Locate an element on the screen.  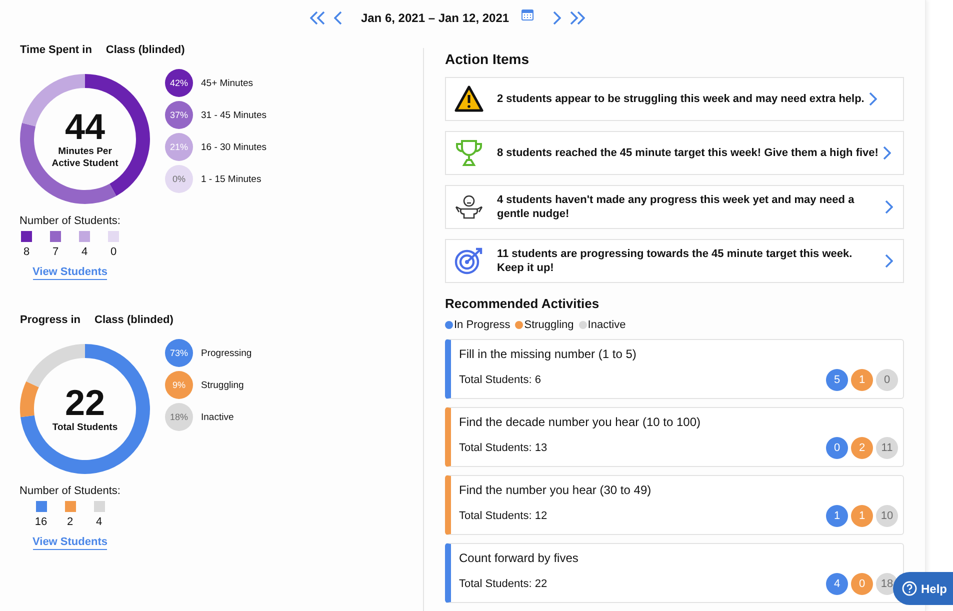
activity-card: Find the decade number you hear (10 to 100) Total Students: 13 0 2 11 is located at coordinates (674, 437).